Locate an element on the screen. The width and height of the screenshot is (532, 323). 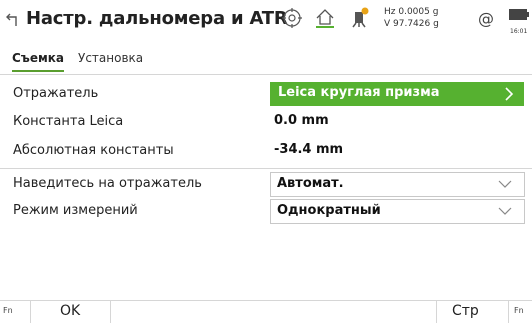
hz-readout: Hz 0.0005 g is located at coordinates (411, 12).